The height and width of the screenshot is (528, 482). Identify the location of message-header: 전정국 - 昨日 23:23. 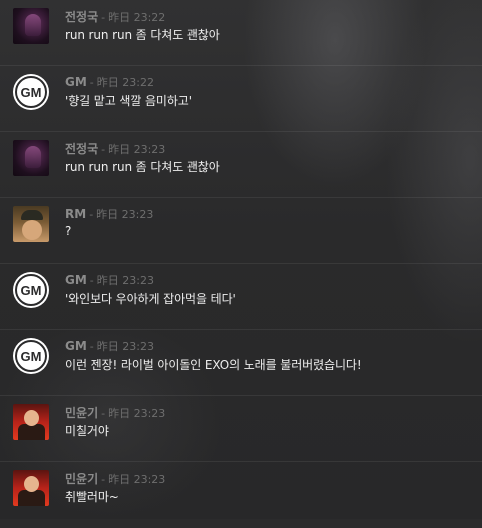
(115, 148).